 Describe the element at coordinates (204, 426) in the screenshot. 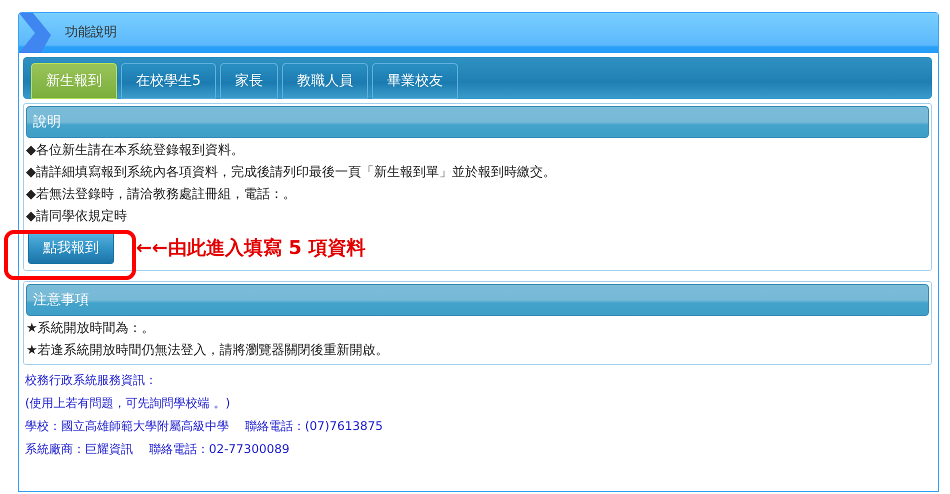

I see `service-info-line: 學校：國立高雄師範大學附屬高級中學 聯絡電話：(07)7613875` at that location.